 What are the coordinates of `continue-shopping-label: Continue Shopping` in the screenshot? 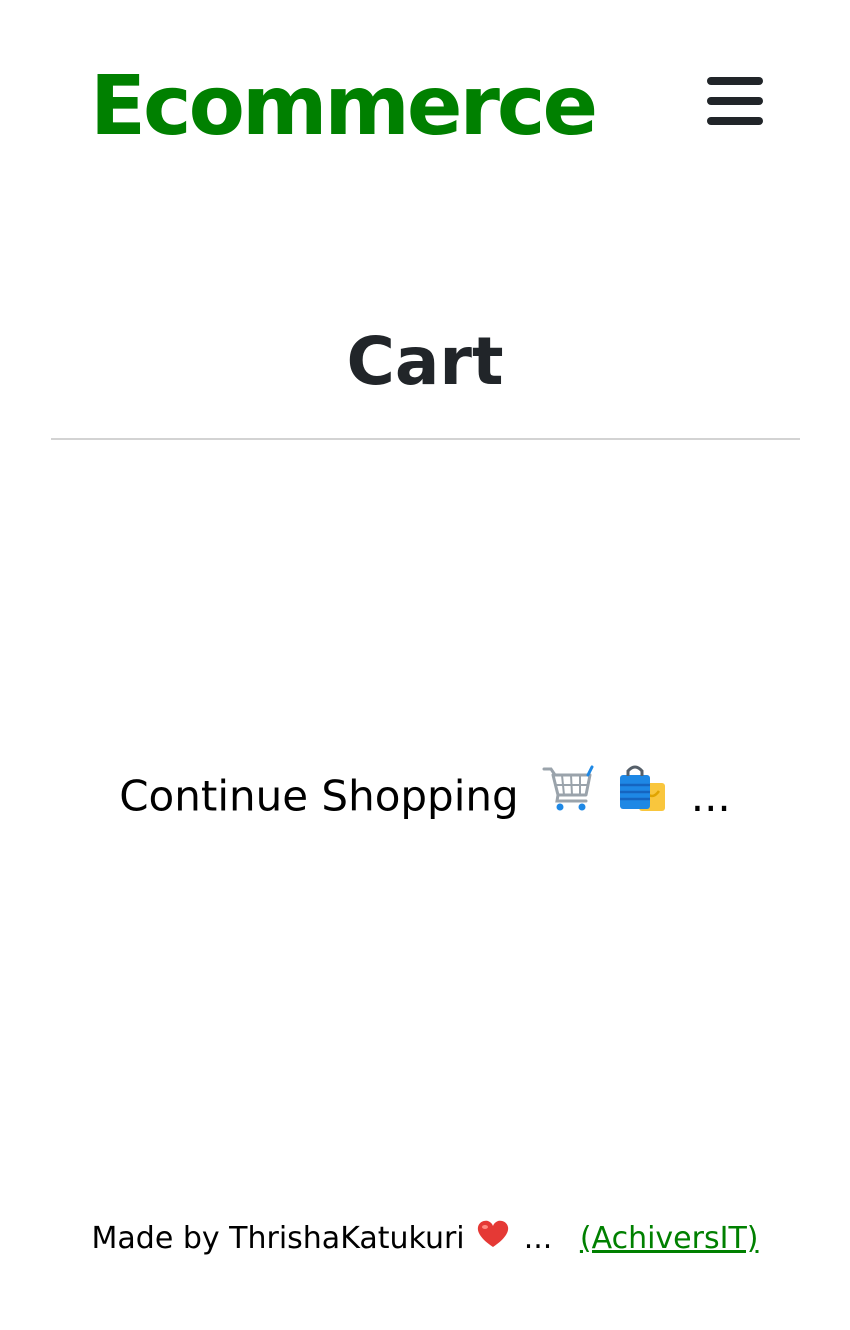 It's located at (319, 796).